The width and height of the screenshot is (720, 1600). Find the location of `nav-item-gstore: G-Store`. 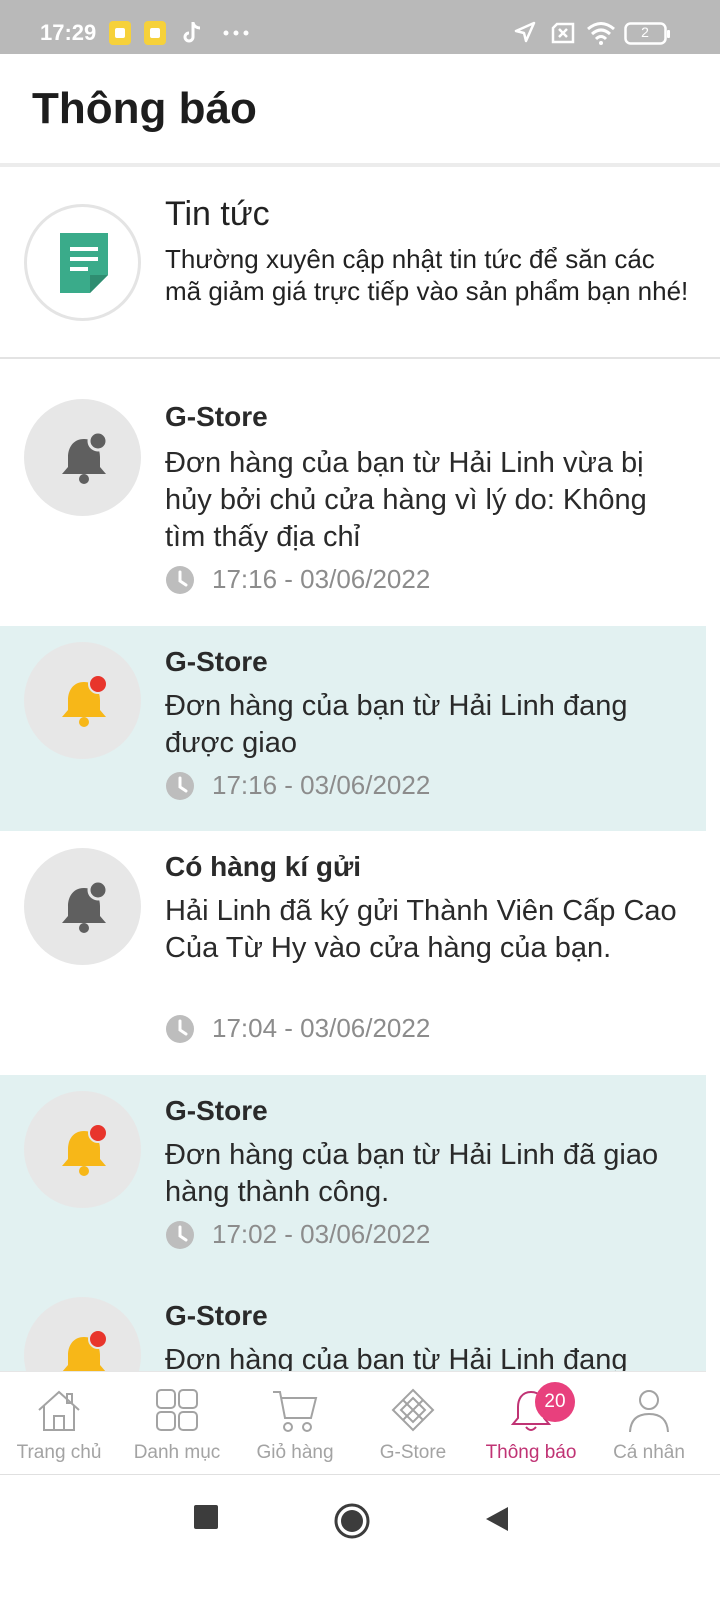

nav-item-gstore: G-Store is located at coordinates (413, 1423).